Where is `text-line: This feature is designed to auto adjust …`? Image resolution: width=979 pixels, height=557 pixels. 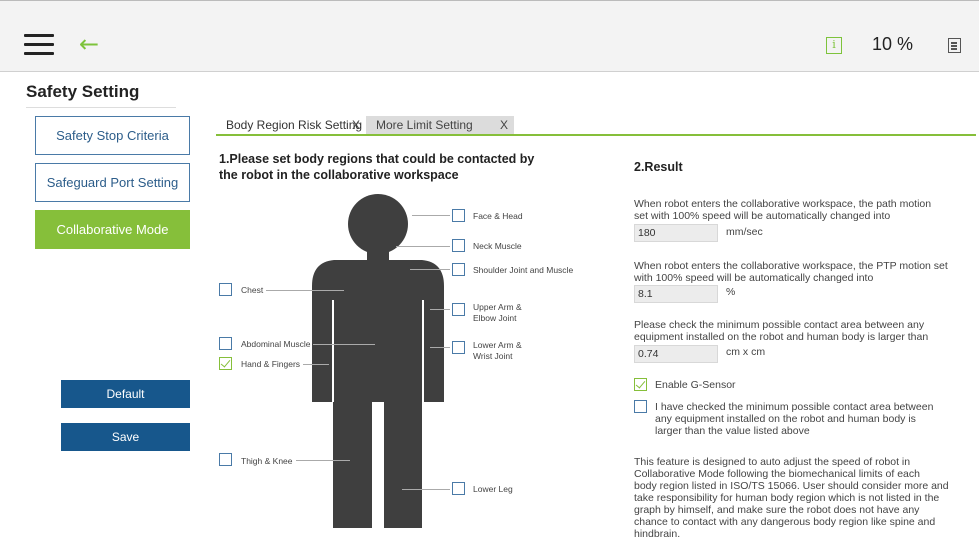
text-line: This feature is designed to auto adjust … is located at coordinates (772, 462).